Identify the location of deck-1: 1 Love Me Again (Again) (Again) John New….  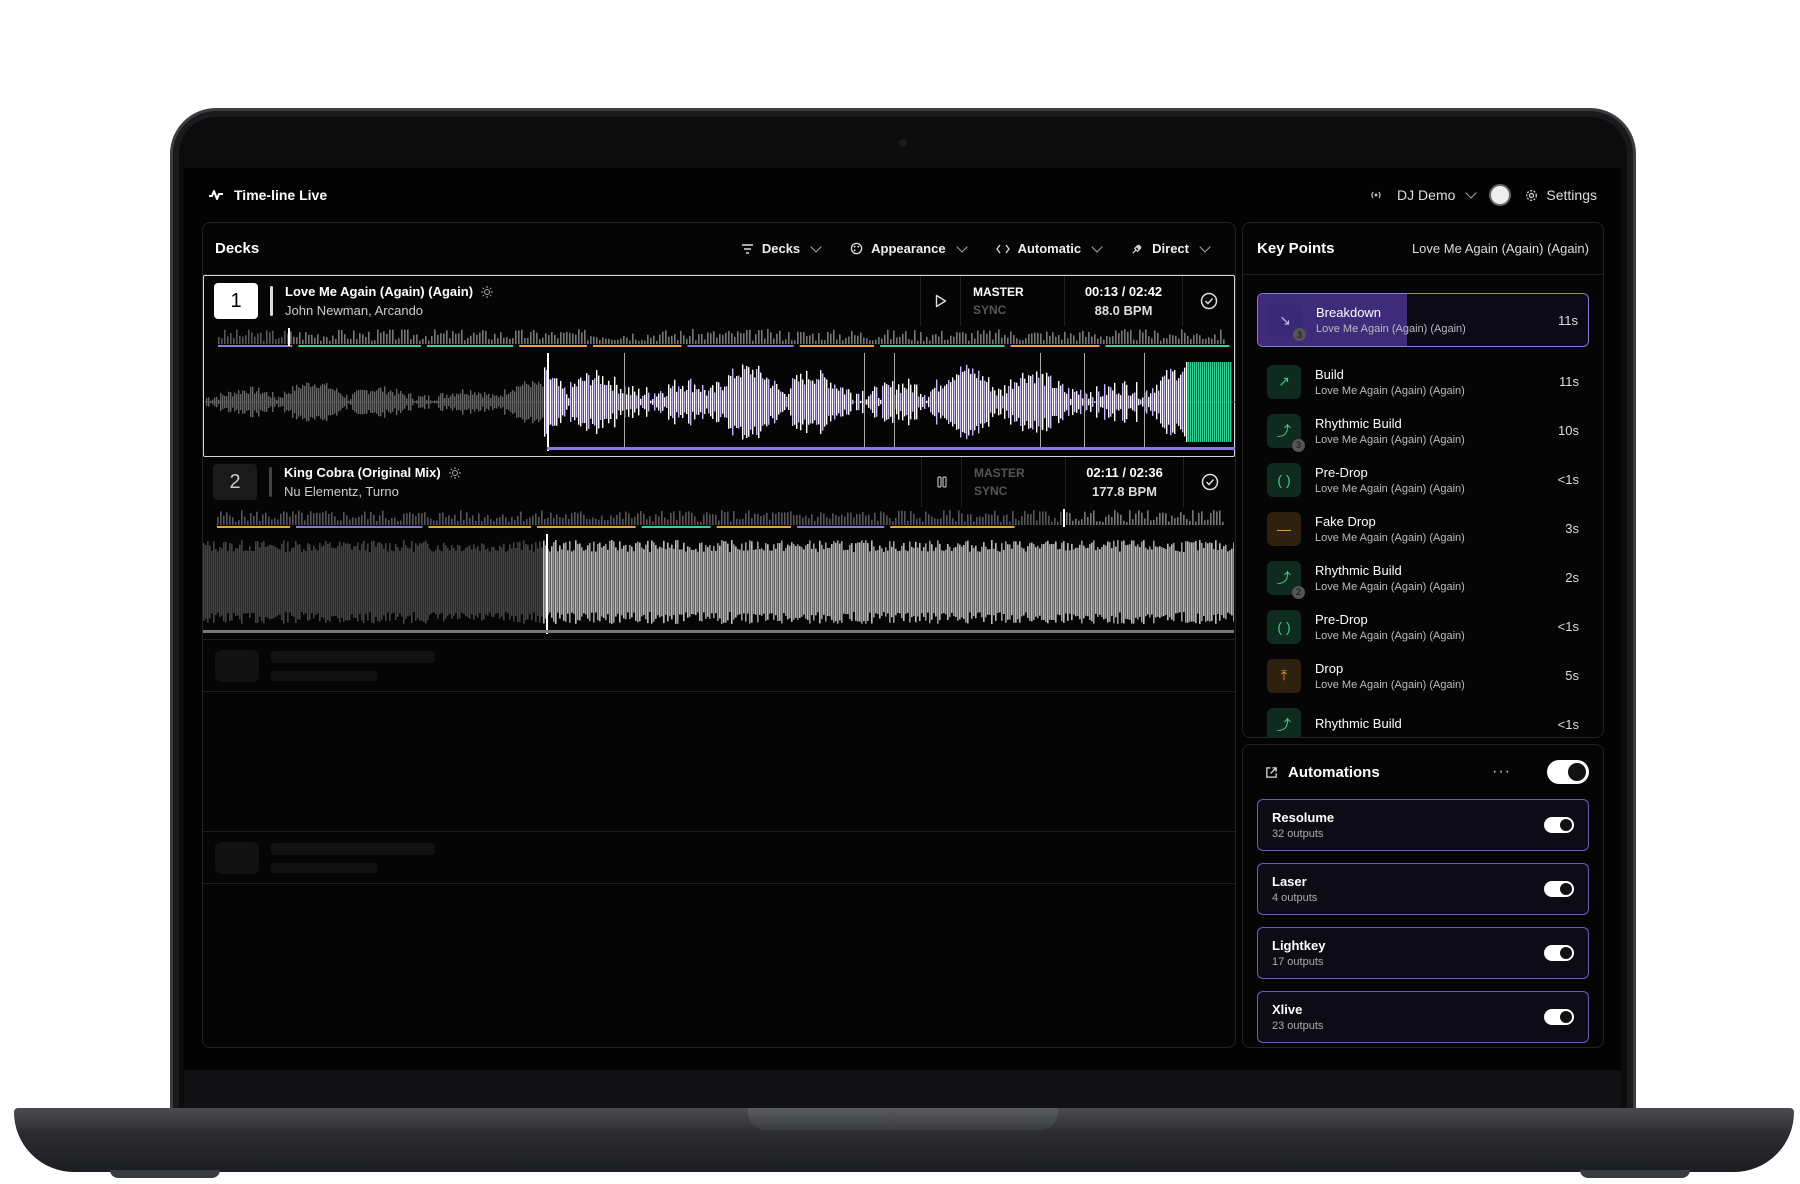
(719, 366).